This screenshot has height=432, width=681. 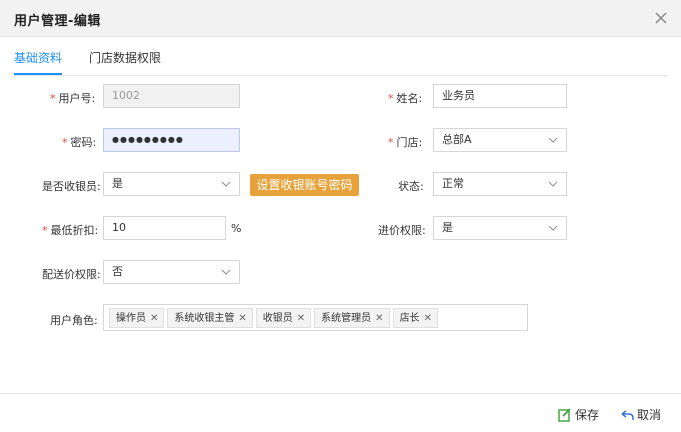 I want to click on save-button: 保存, so click(x=578, y=414).